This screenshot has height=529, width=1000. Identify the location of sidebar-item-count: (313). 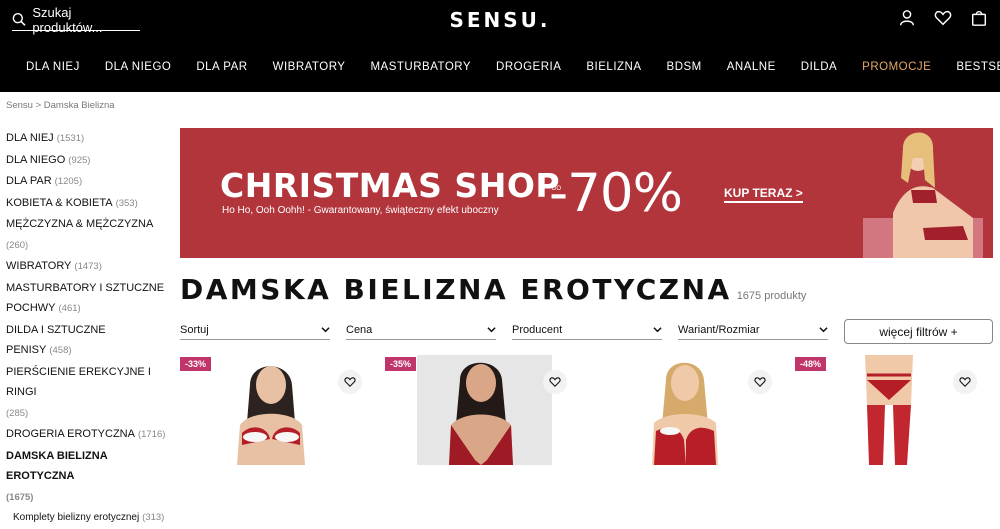
(153, 517).